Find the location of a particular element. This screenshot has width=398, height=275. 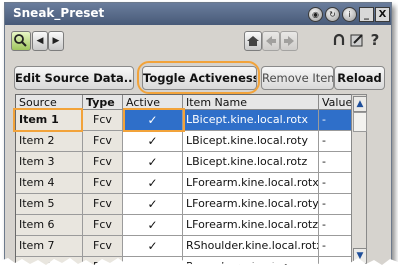

help-glyph: ? is located at coordinates (375, 40).